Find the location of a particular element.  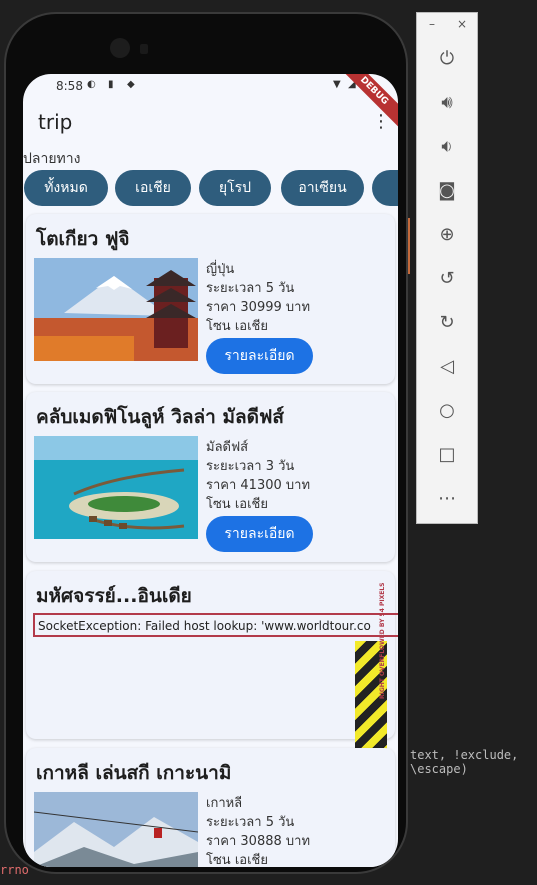

status-time: 8:58 is located at coordinates (69, 86).